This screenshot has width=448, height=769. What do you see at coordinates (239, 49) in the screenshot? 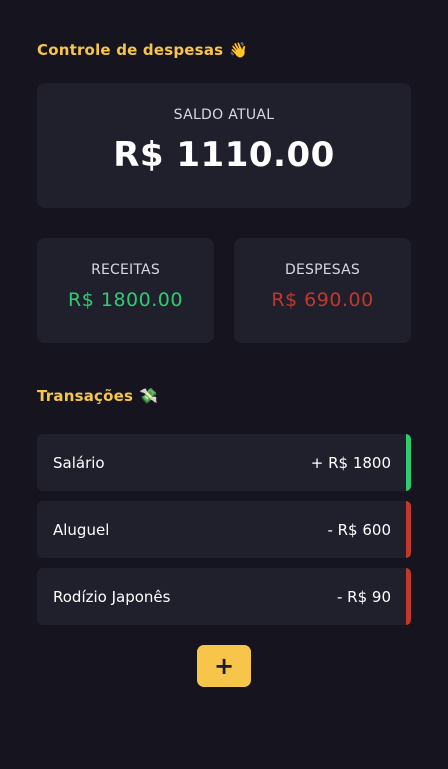
I see `waving-hand-icon: 👋` at bounding box center [239, 49].